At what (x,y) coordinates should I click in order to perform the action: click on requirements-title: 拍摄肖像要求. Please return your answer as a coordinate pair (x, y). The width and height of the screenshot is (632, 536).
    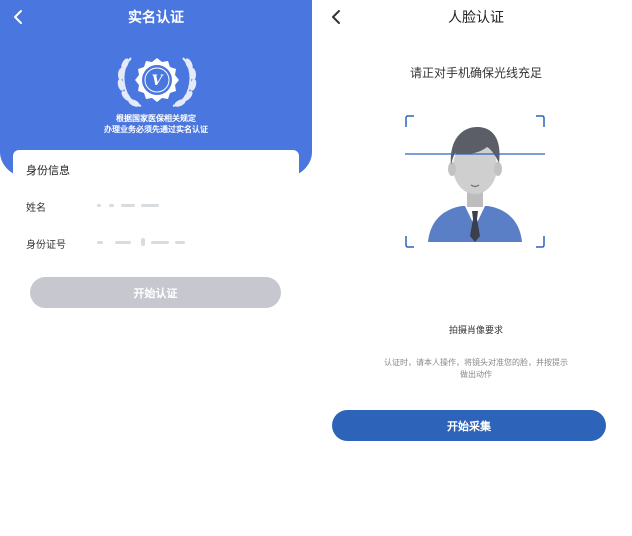
    Looking at the image, I should click on (475, 331).